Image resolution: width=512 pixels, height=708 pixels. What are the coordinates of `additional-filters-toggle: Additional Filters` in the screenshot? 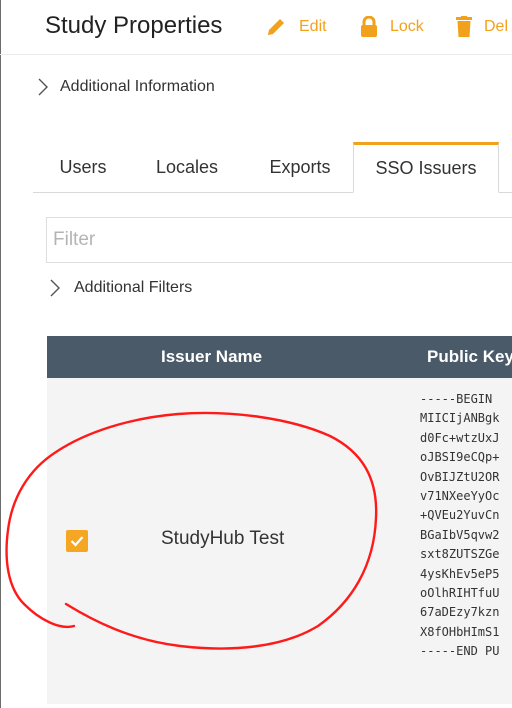 It's located at (121, 288).